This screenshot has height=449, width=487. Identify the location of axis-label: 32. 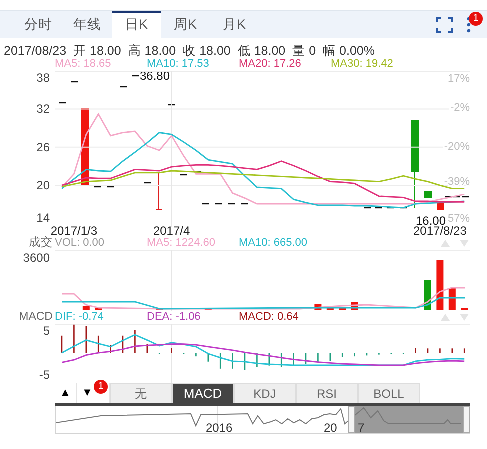
(43, 109).